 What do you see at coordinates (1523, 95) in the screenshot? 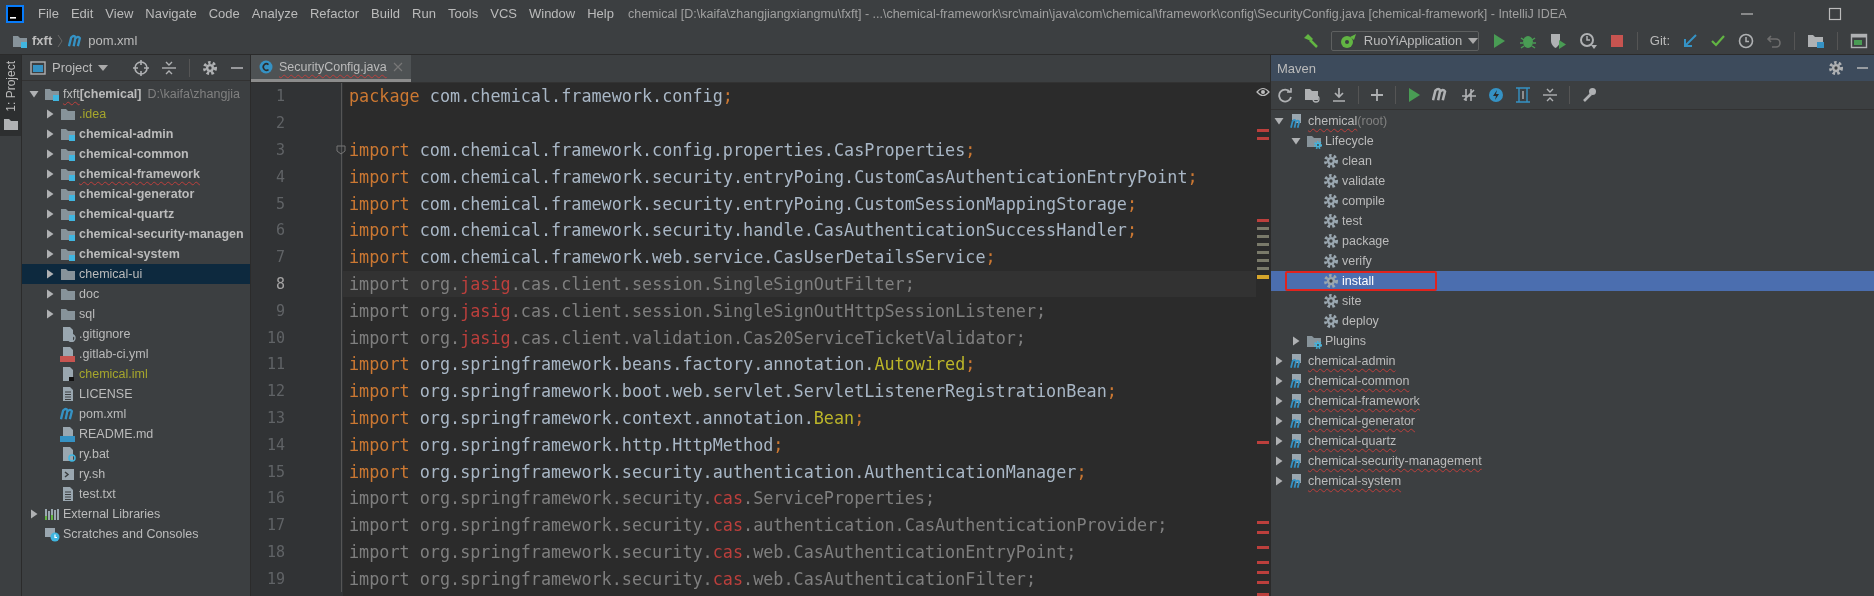
I see `expand-all-icon` at bounding box center [1523, 95].